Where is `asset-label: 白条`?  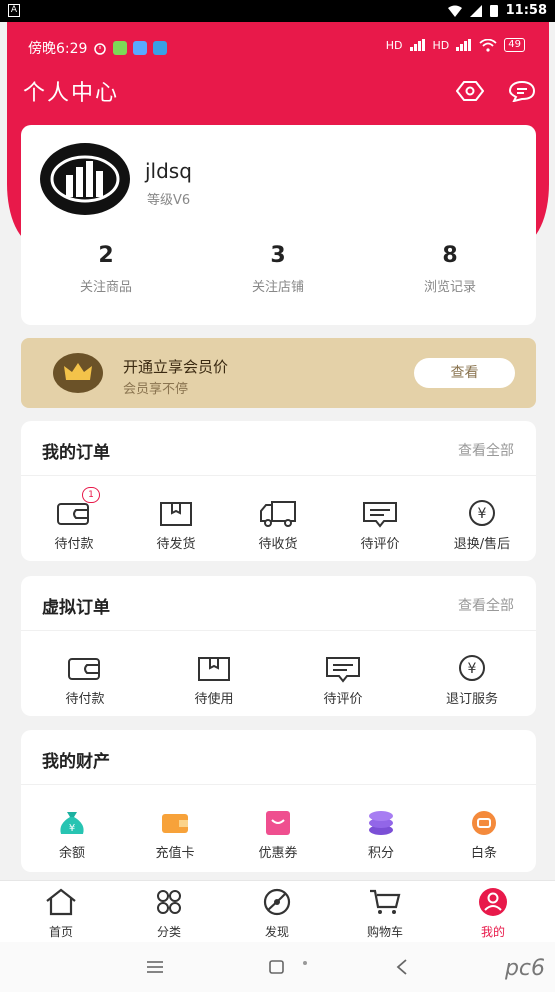 asset-label: 白条 is located at coordinates (483, 853).